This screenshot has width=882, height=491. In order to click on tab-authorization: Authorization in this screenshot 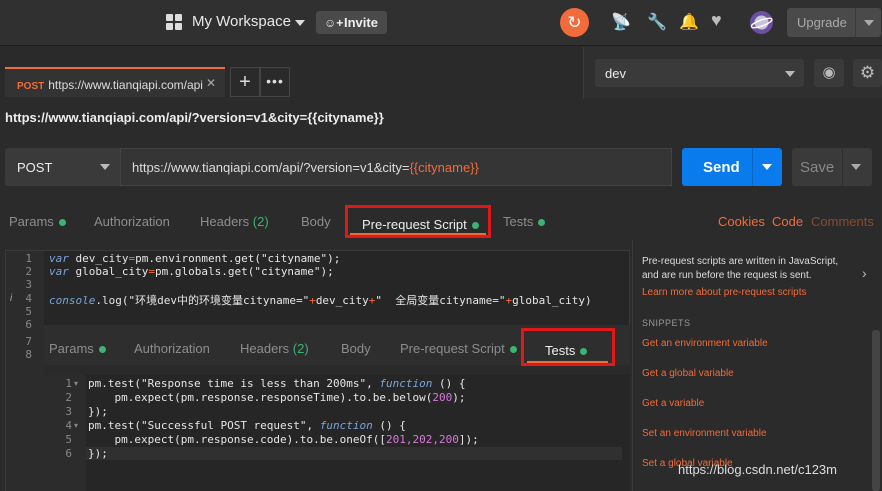, I will do `click(132, 221)`.